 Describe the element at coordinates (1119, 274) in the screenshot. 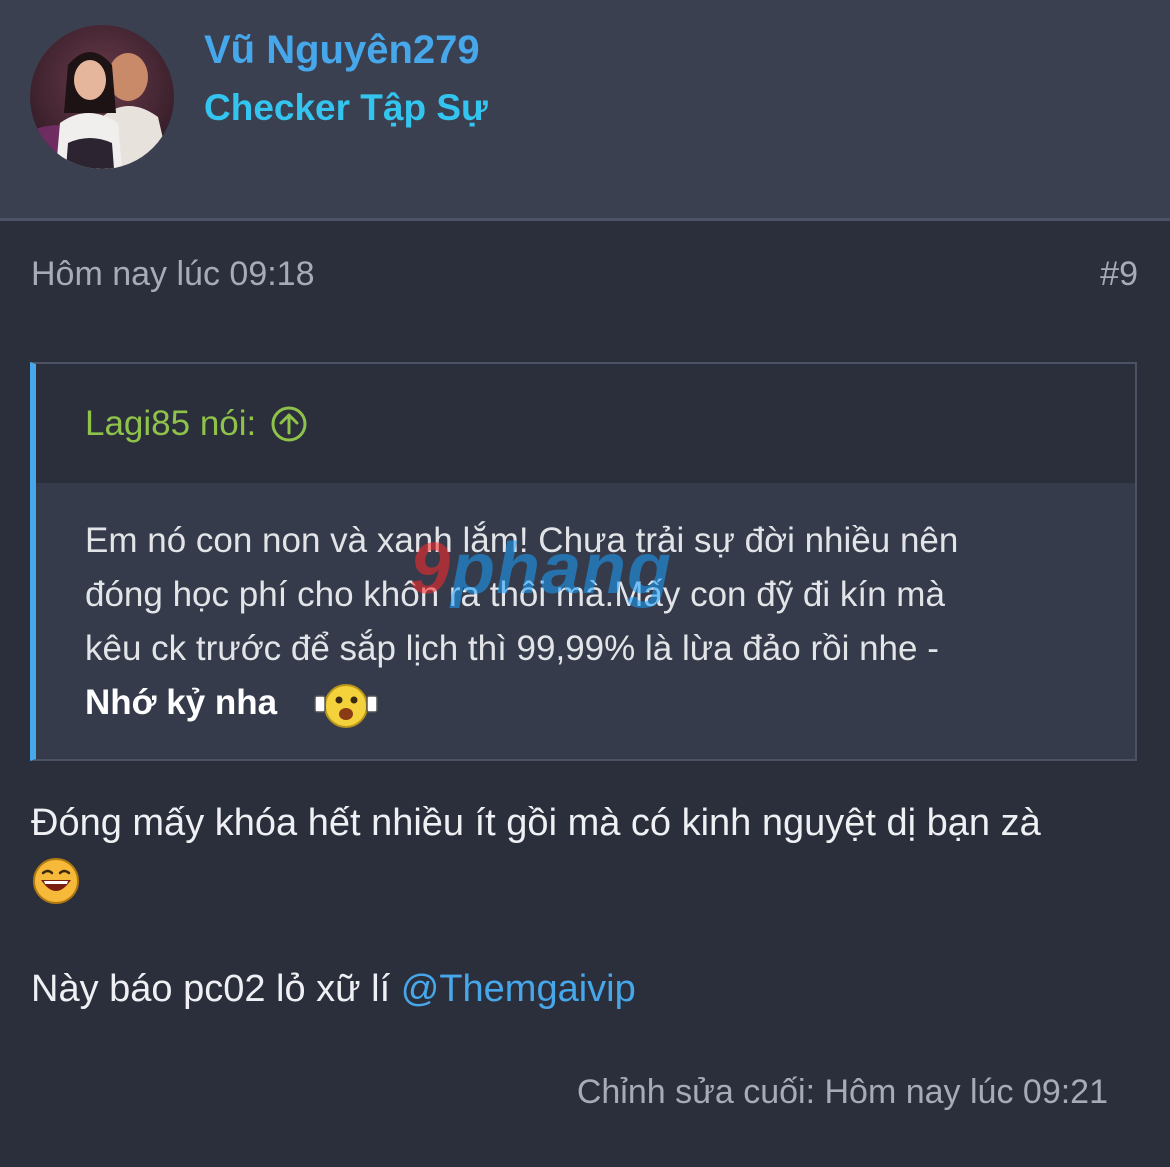

I see `post-number: #9` at that location.